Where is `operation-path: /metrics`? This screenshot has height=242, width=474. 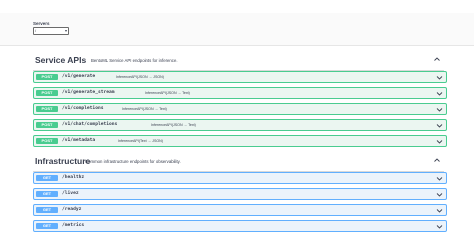 operation-path: /metrics is located at coordinates (73, 225).